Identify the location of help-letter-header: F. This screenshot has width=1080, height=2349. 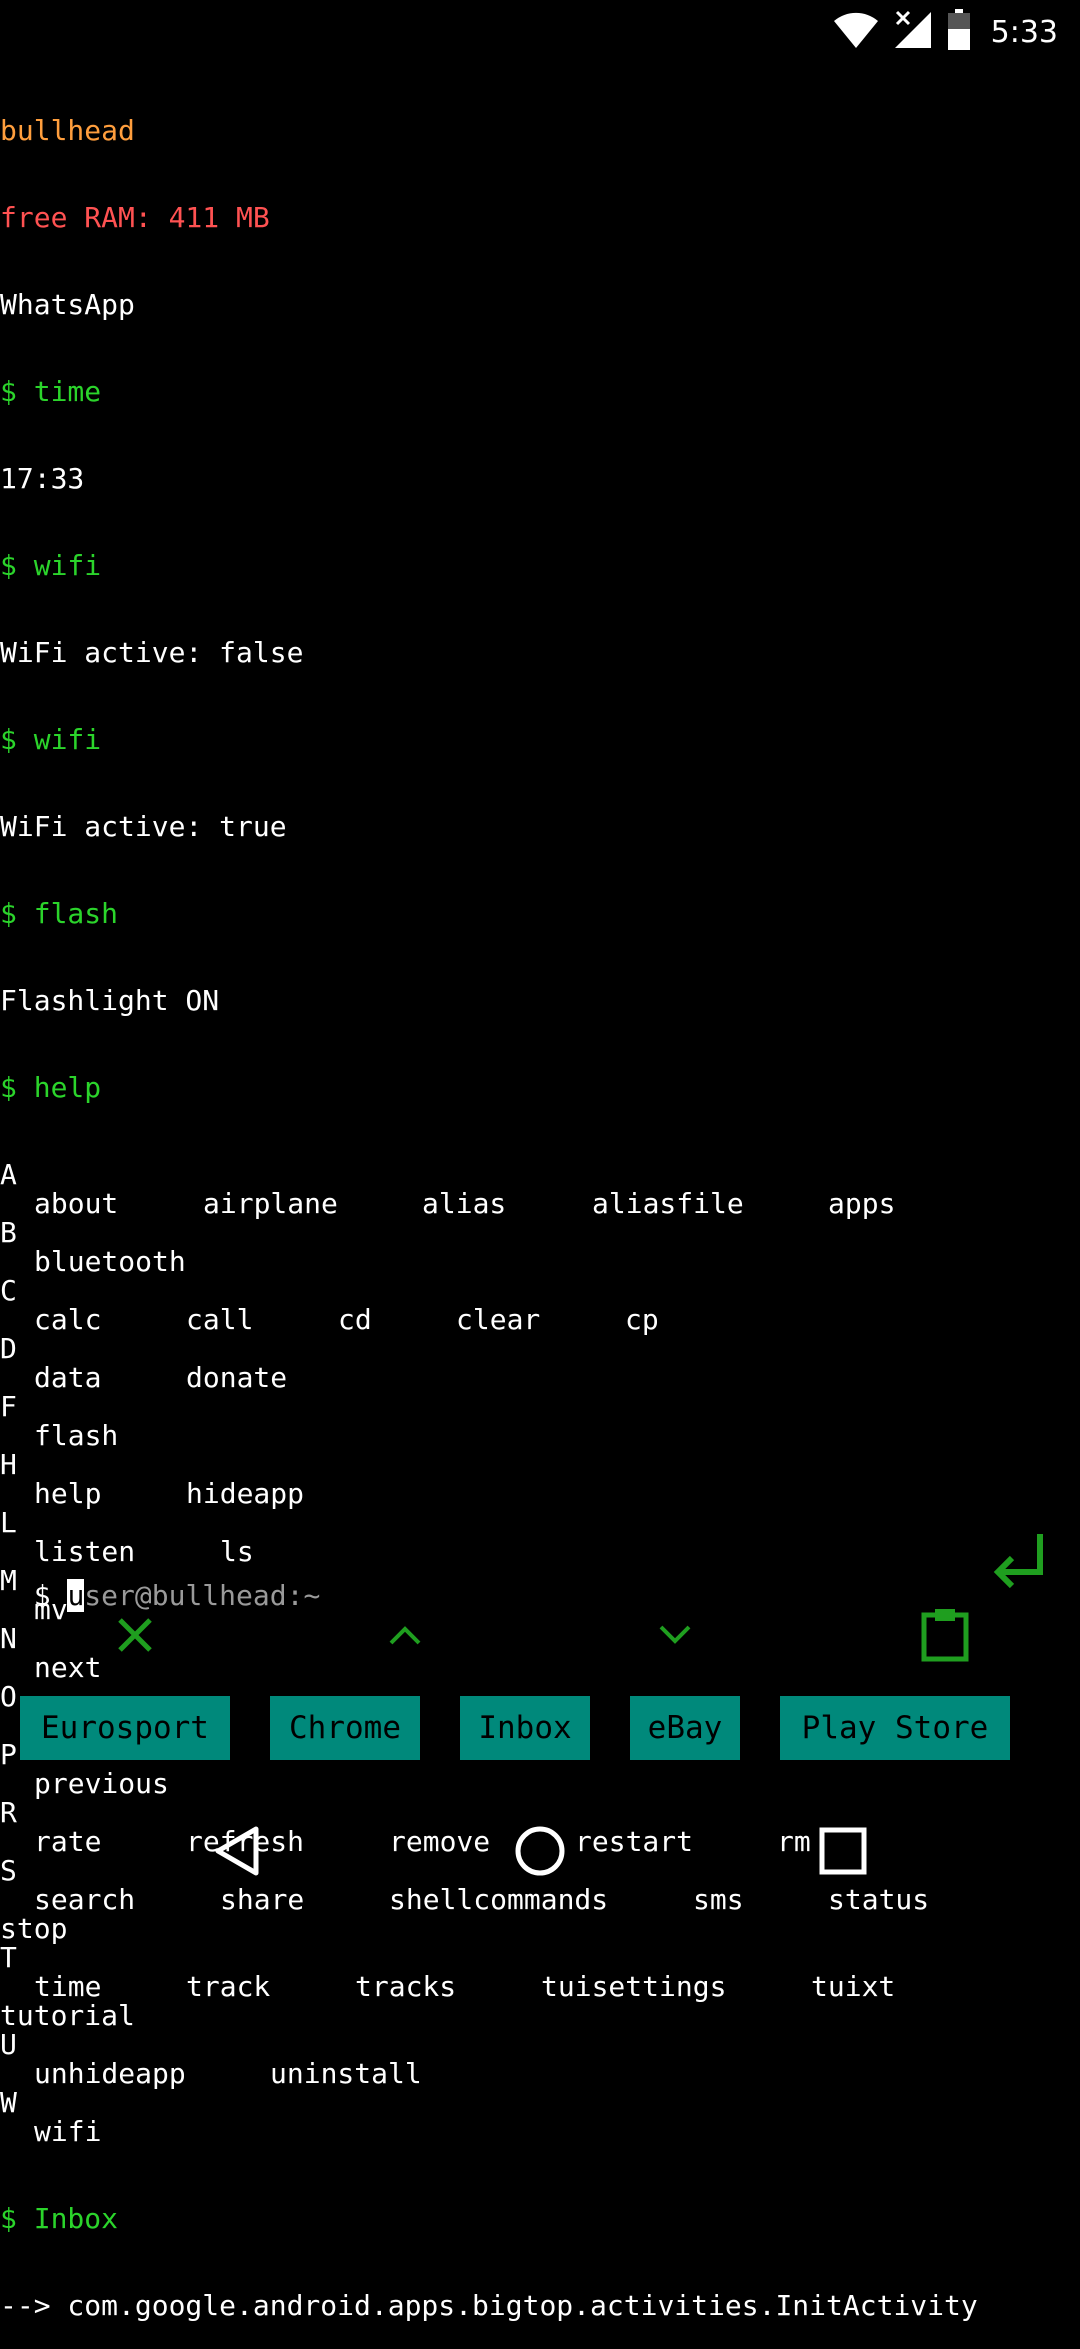
(8, 1406).